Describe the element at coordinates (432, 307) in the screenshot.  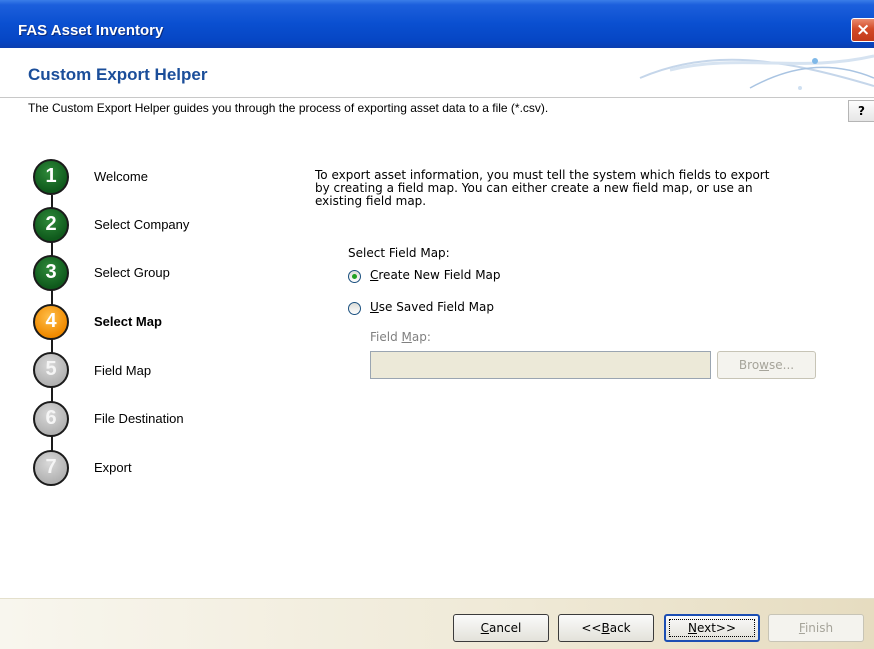
I see `use-saved-label: Use Saved Field Map` at that location.